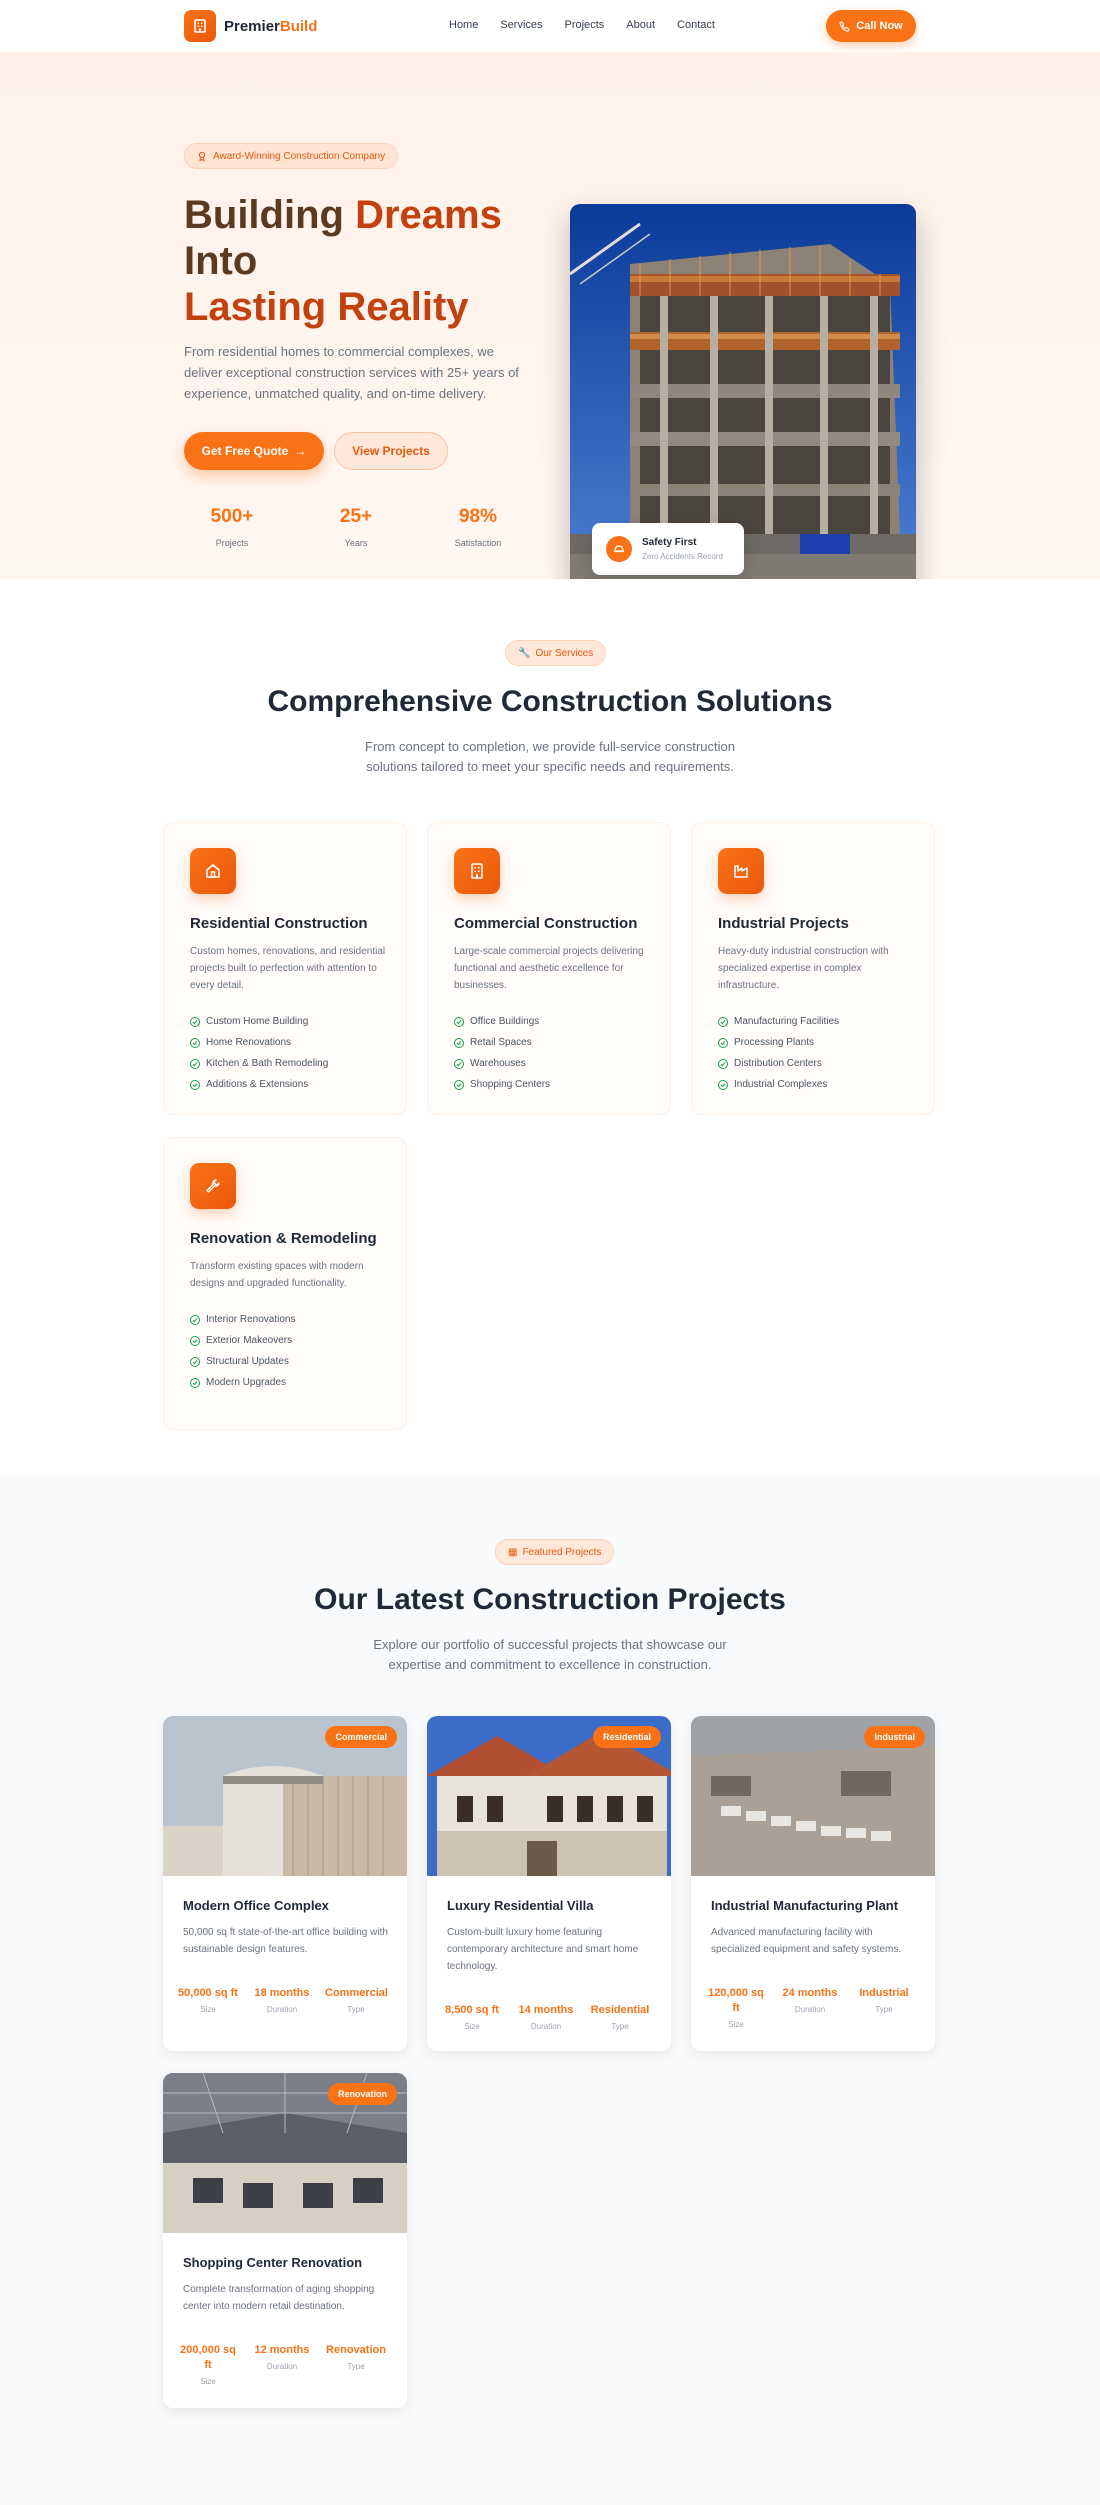 Image resolution: width=1100 pixels, height=2505 pixels. I want to click on project-image: Industrial, so click(813, 1796).